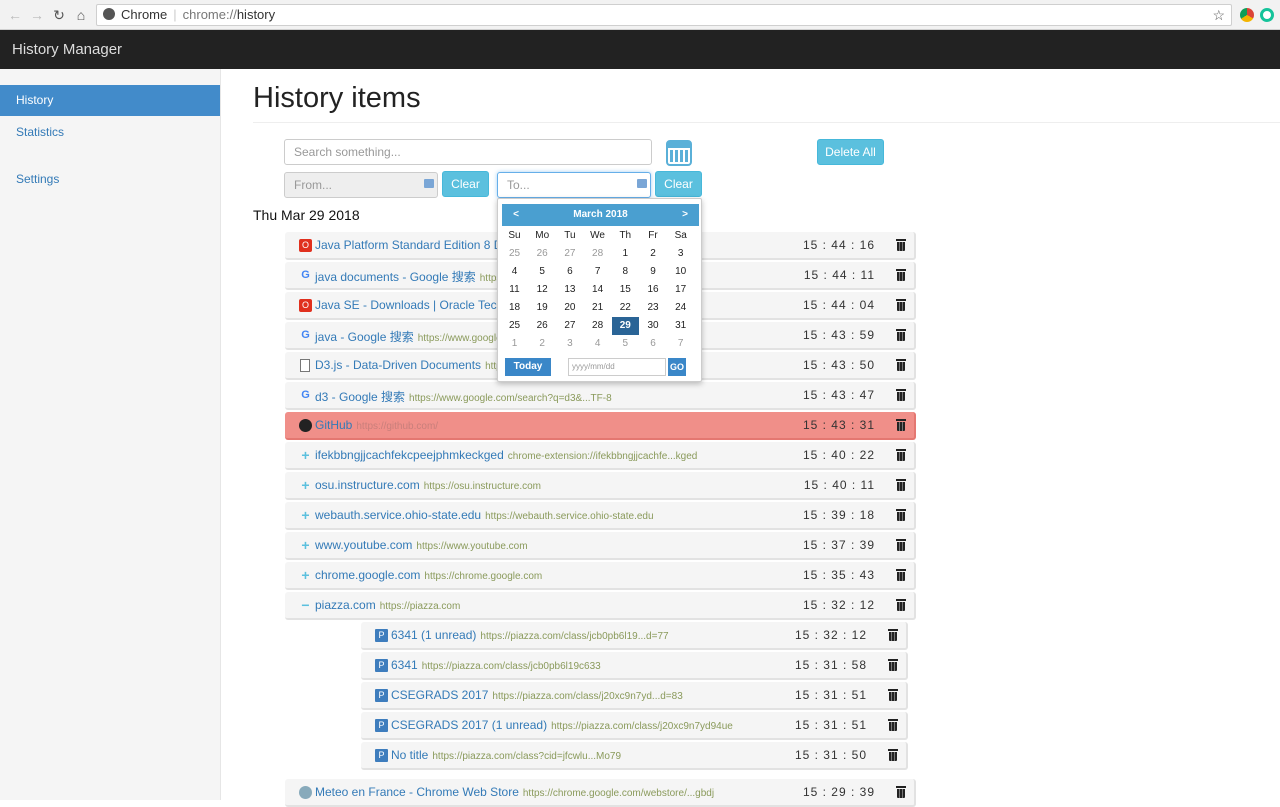 This screenshot has height=807, width=1280. What do you see at coordinates (1247, 15) in the screenshot?
I see `extension-icon` at bounding box center [1247, 15].